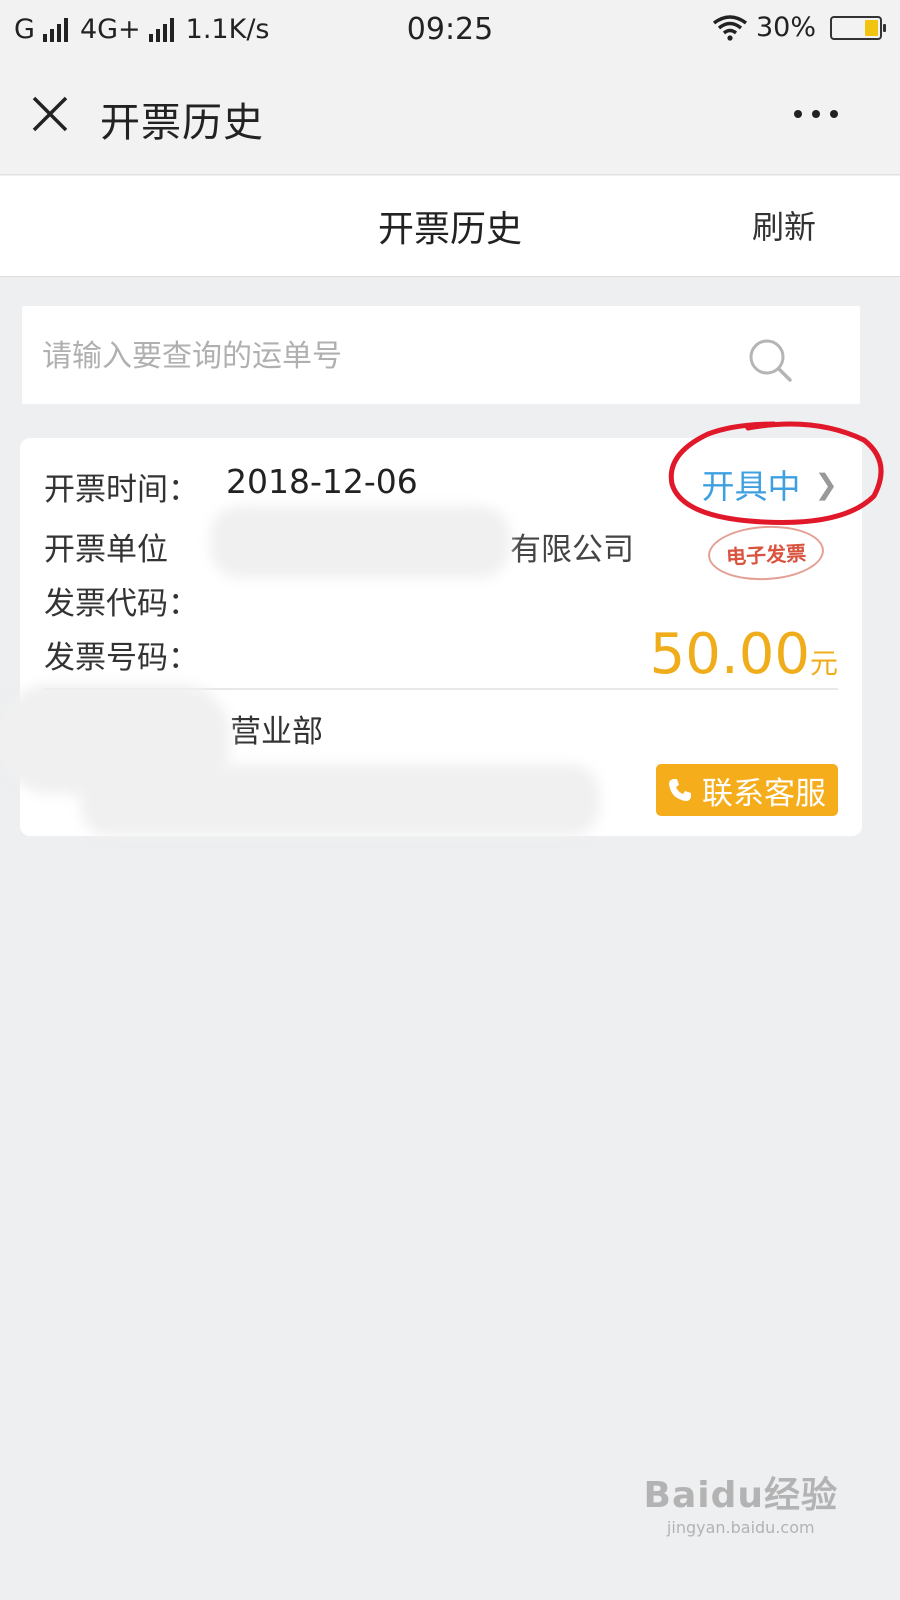  What do you see at coordinates (729, 654) in the screenshot?
I see `amount-value: 50.00` at bounding box center [729, 654].